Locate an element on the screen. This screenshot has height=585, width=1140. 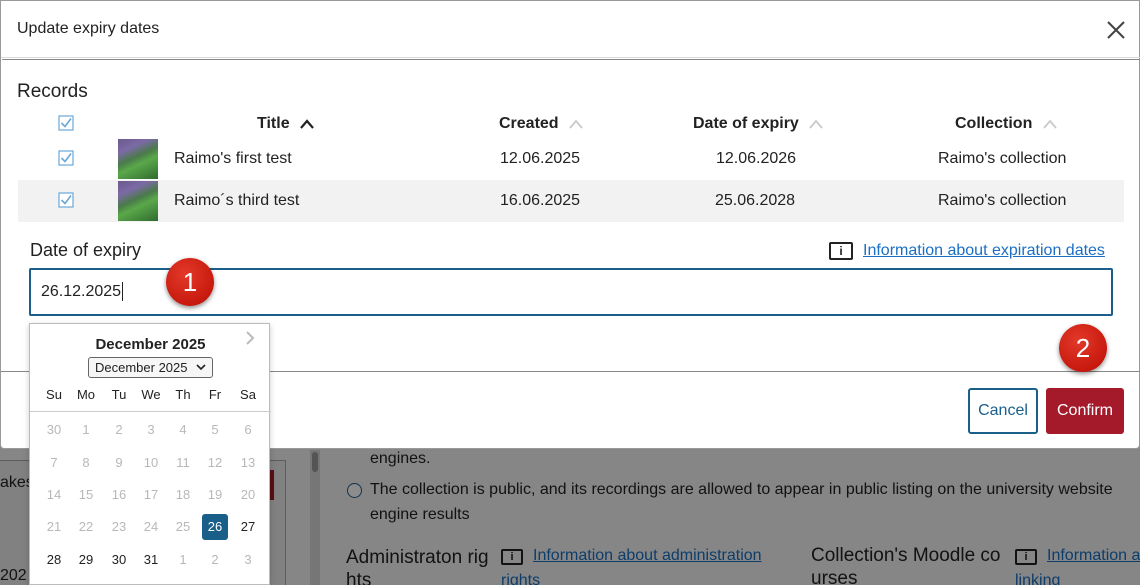
expiration-info: i Information about expiration dates is located at coordinates (967, 251).